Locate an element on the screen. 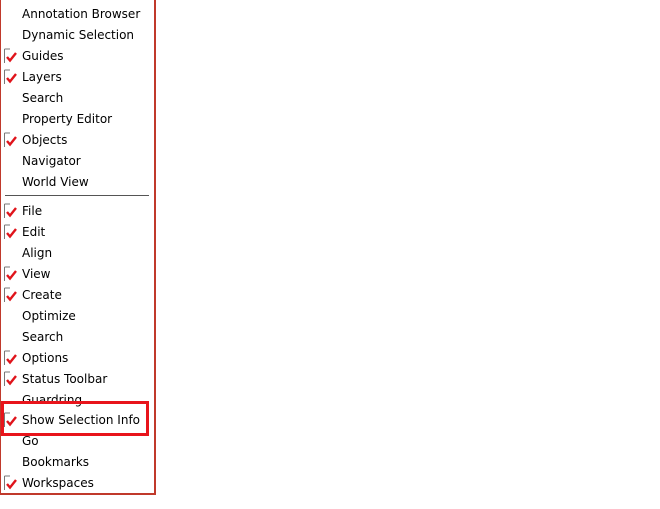 This screenshot has width=660, height=509. menu-item-label: Guides is located at coordinates (43, 56).